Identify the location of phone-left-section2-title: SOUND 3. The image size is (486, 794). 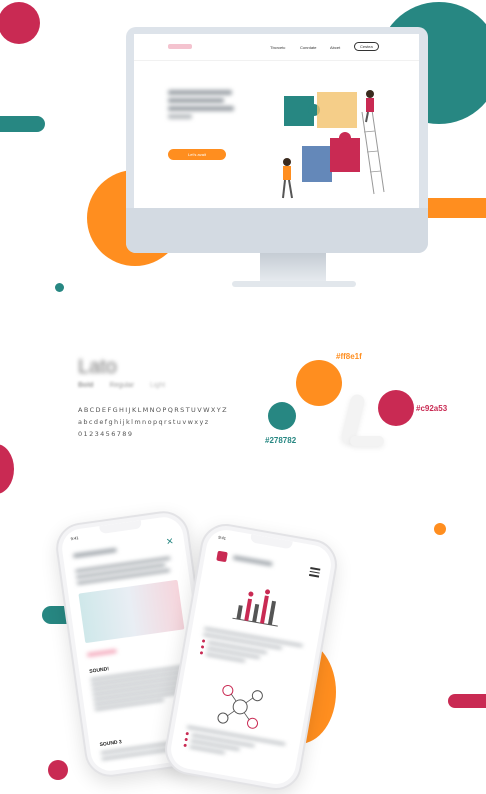
(111, 744).